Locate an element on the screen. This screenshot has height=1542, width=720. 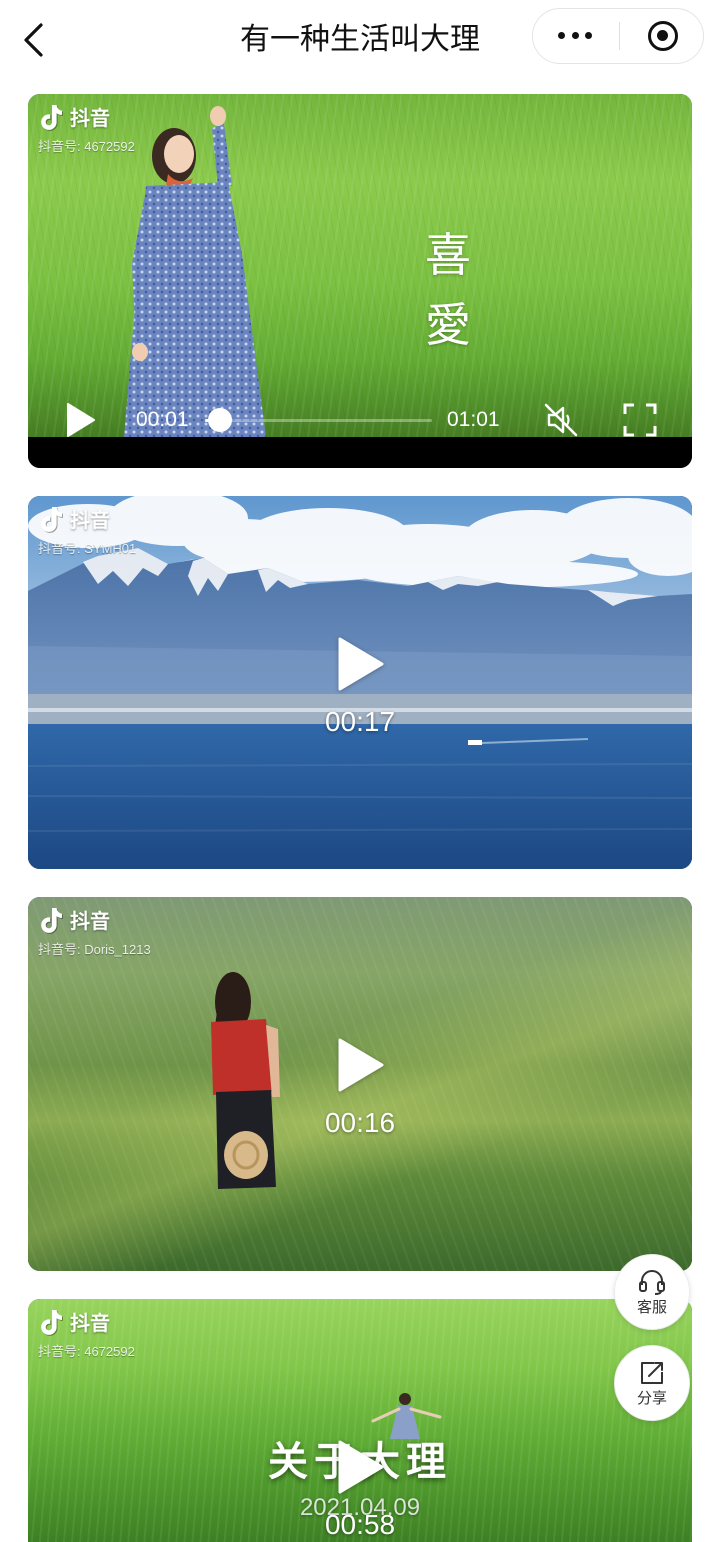
capsule-divider is located at coordinates (619, 36).